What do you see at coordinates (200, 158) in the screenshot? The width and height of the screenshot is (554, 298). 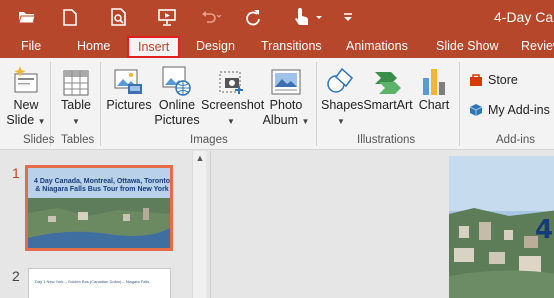 I see `scroll-up-icon: ▲` at bounding box center [200, 158].